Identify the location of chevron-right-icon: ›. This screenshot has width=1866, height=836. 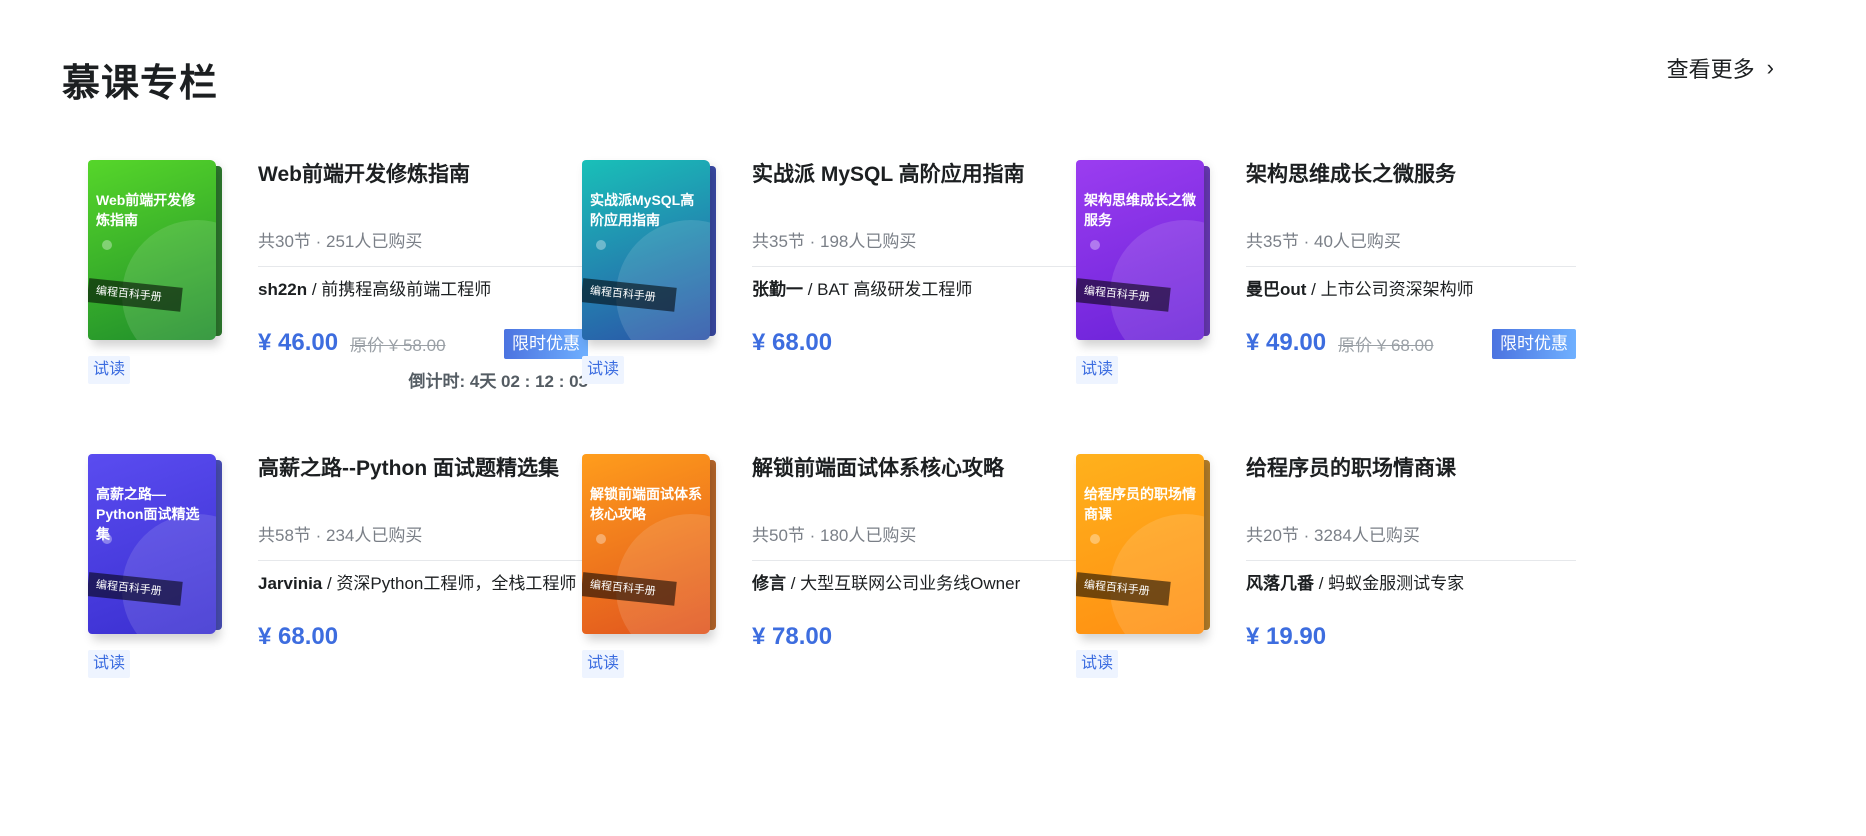
(1770, 67).